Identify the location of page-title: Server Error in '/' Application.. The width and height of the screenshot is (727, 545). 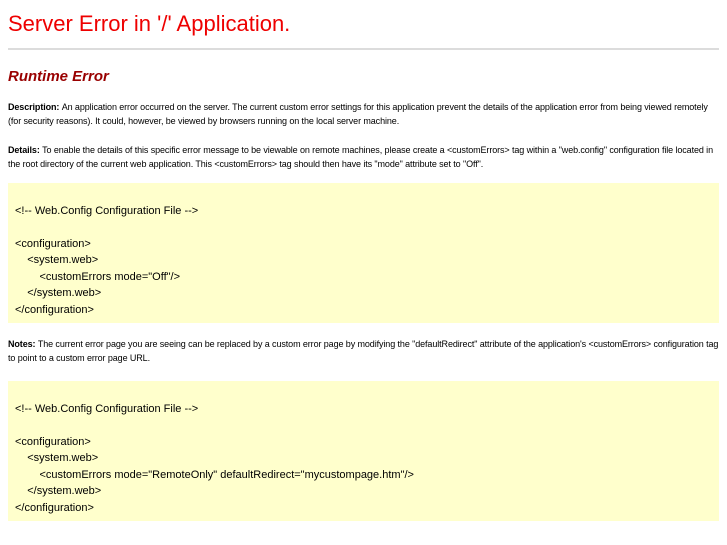
(149, 23).